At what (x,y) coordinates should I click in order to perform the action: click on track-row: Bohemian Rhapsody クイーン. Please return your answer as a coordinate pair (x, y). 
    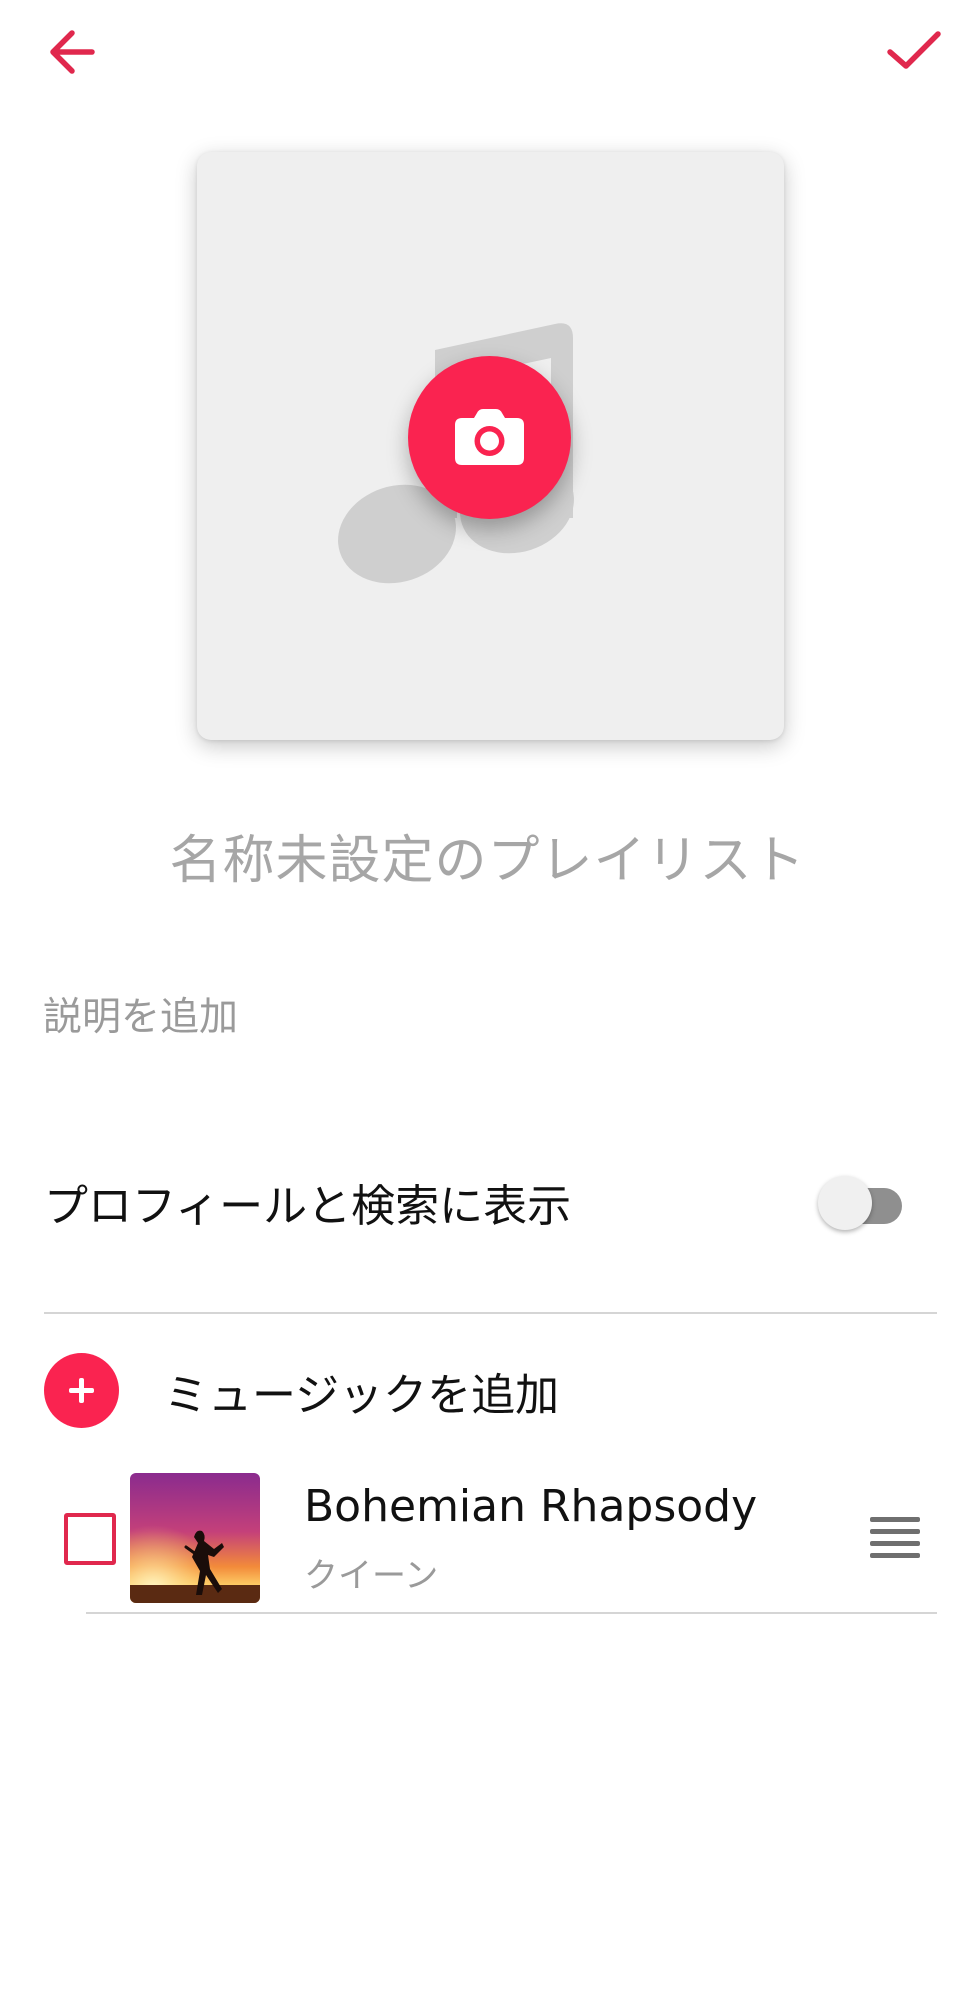
    Looking at the image, I should click on (498, 1540).